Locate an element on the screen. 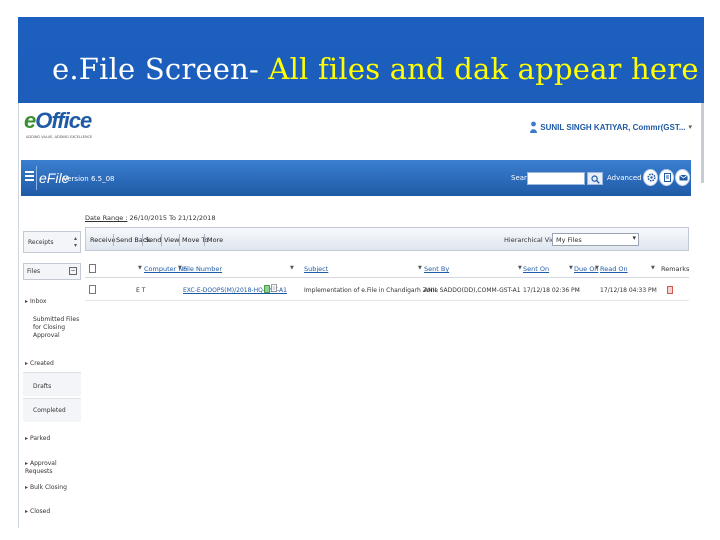  column-subject: Subject is located at coordinates (316, 269).